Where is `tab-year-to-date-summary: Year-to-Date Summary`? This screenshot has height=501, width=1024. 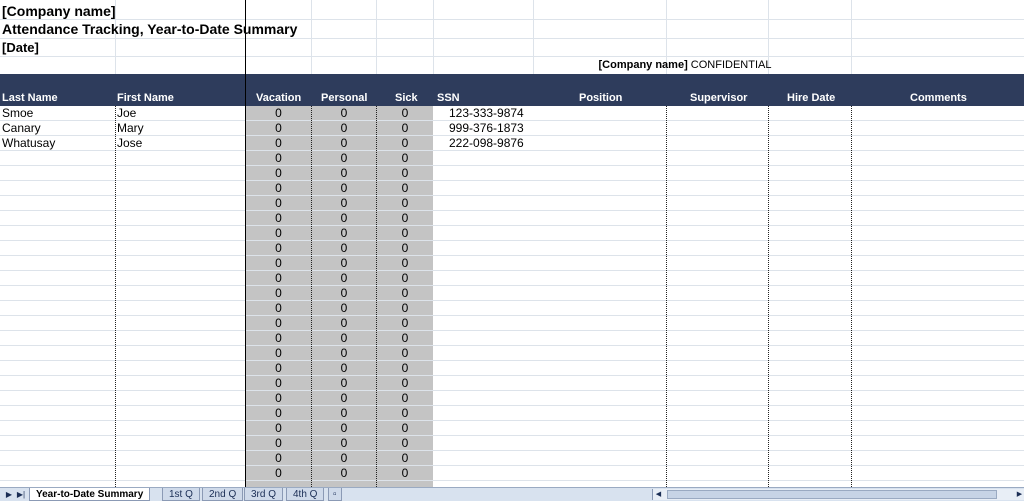 tab-year-to-date-summary: Year-to-Date Summary is located at coordinates (90, 494).